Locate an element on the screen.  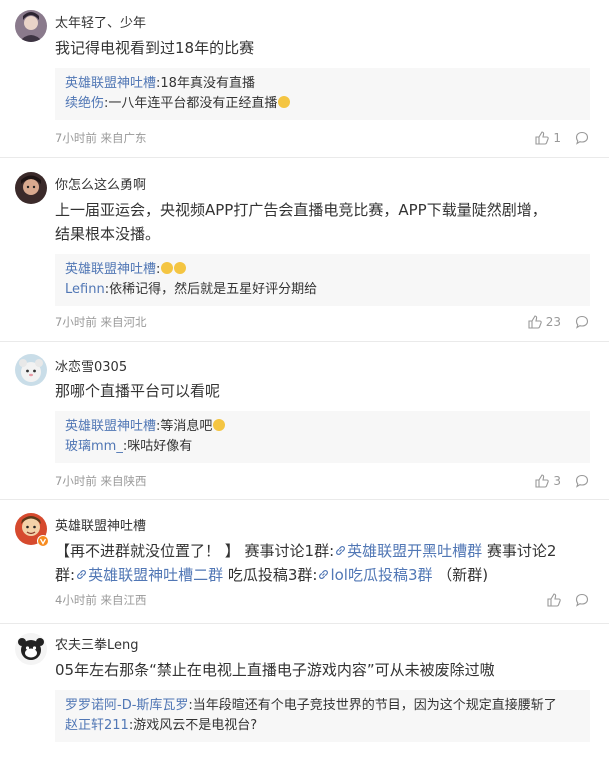
like-count: 23 is located at coordinates (553, 322).